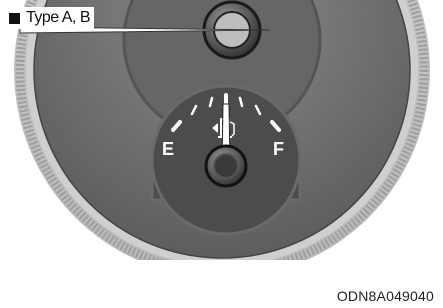 This screenshot has height=308, width=443. I want to click on square-bullet-icon, so click(14, 18).